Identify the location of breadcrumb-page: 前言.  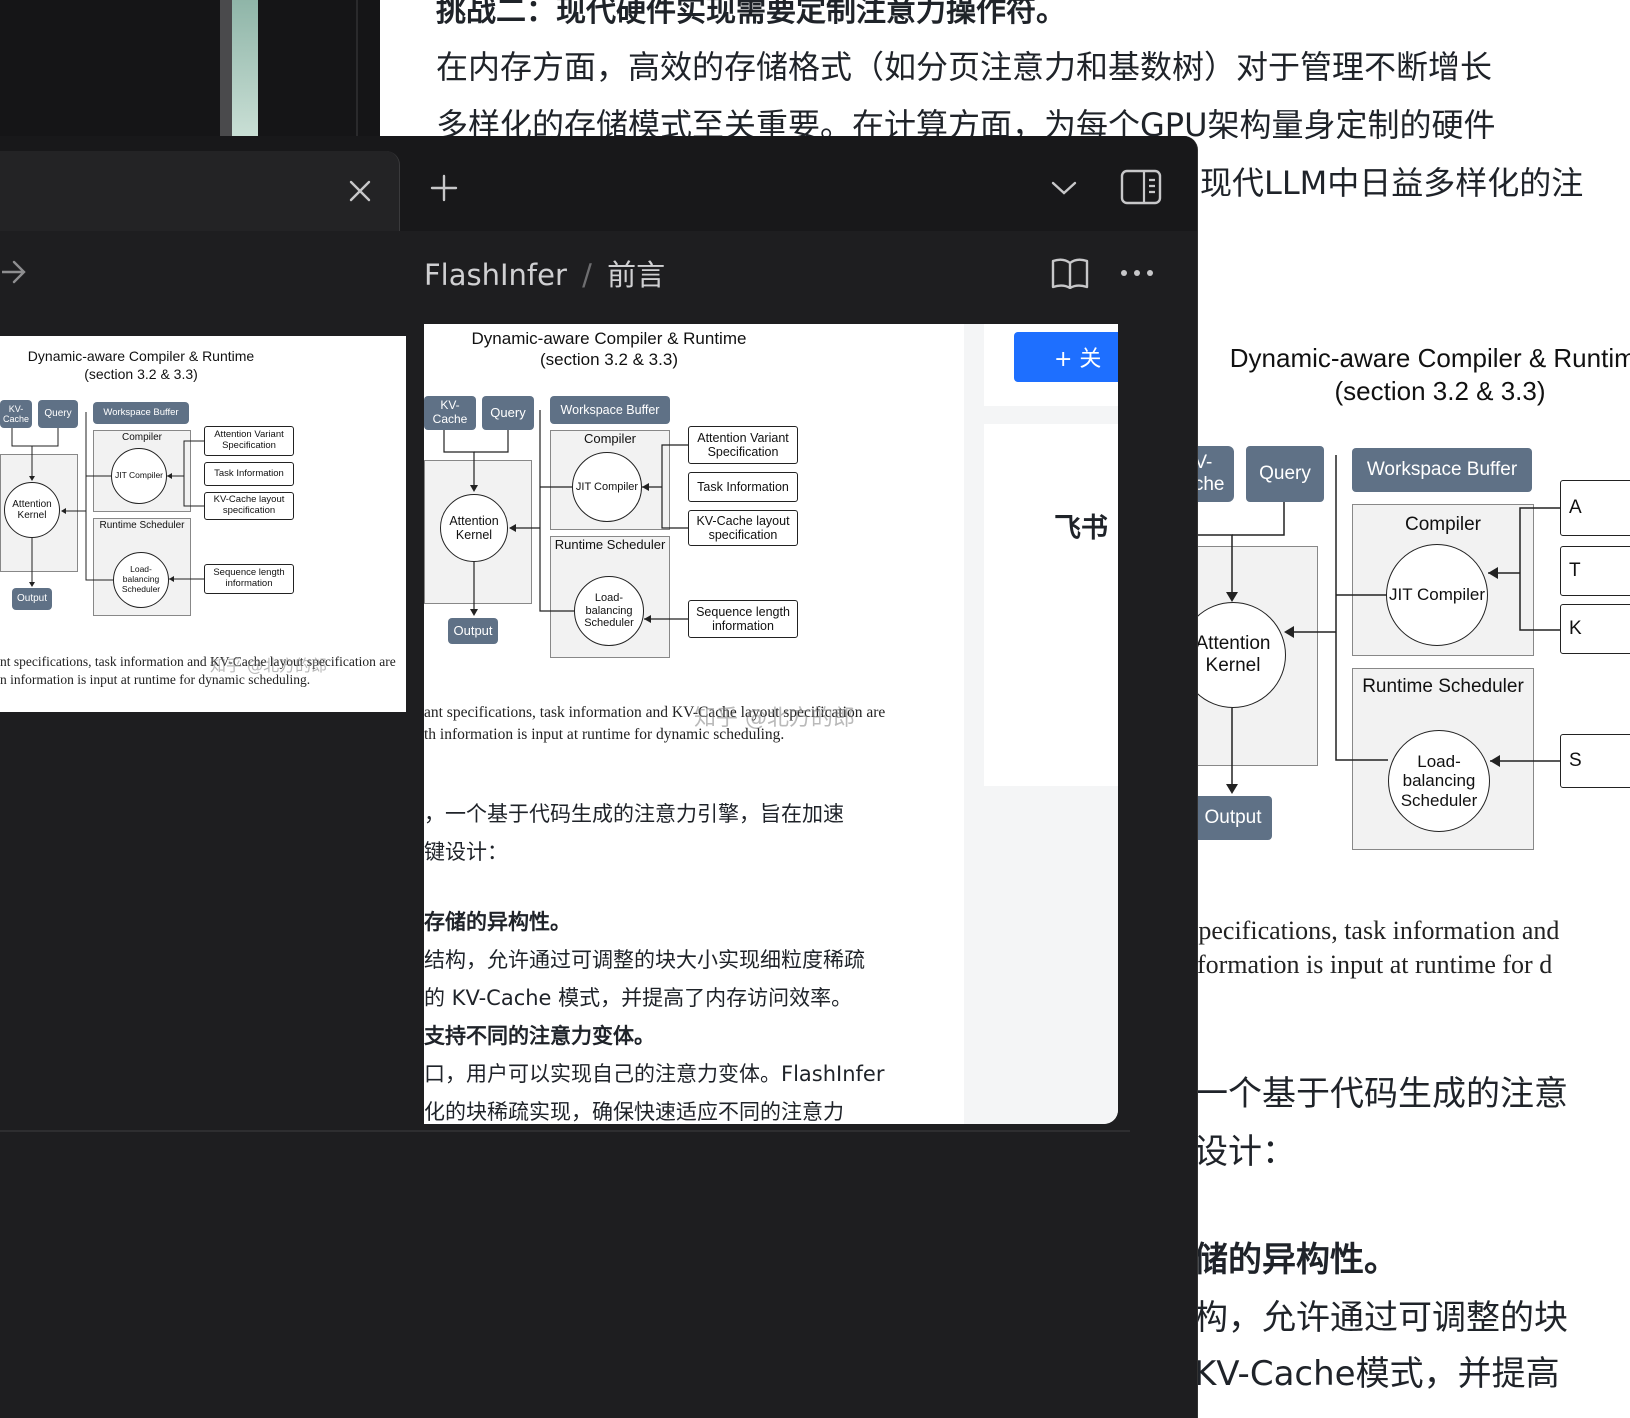
(636, 275).